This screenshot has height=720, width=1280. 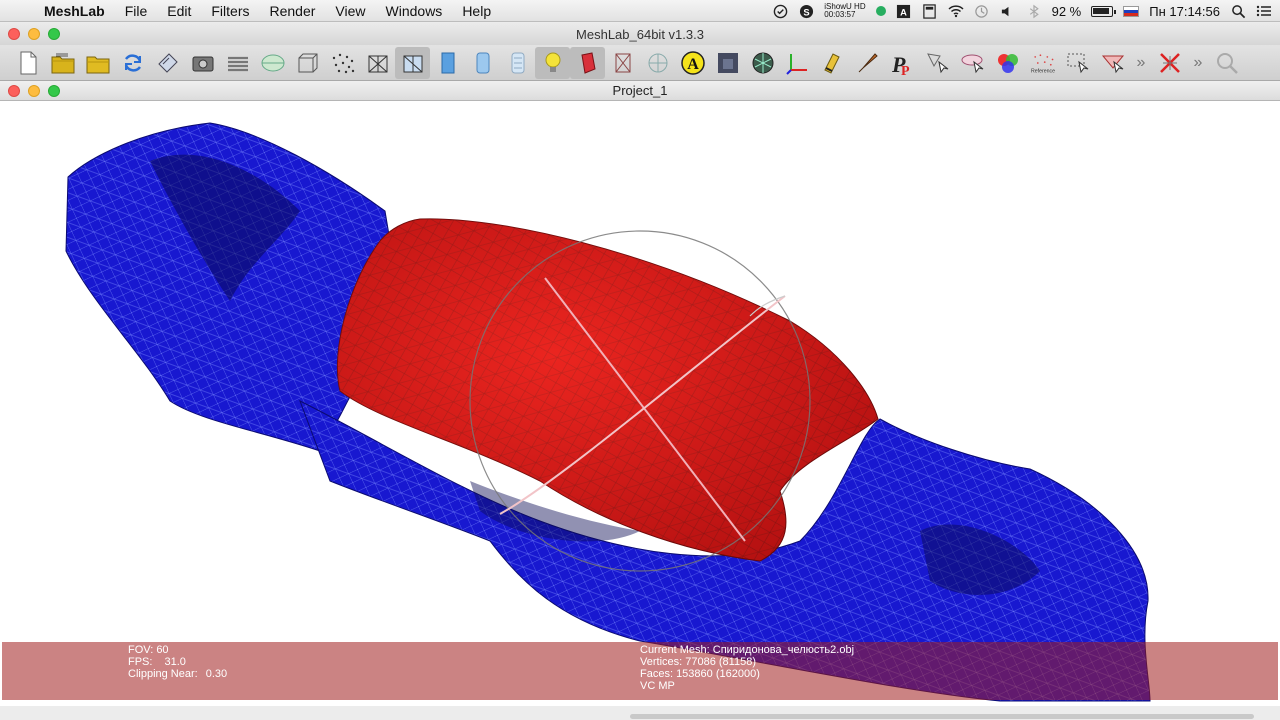 I want to click on delete-icon, so click(x=1169, y=63).